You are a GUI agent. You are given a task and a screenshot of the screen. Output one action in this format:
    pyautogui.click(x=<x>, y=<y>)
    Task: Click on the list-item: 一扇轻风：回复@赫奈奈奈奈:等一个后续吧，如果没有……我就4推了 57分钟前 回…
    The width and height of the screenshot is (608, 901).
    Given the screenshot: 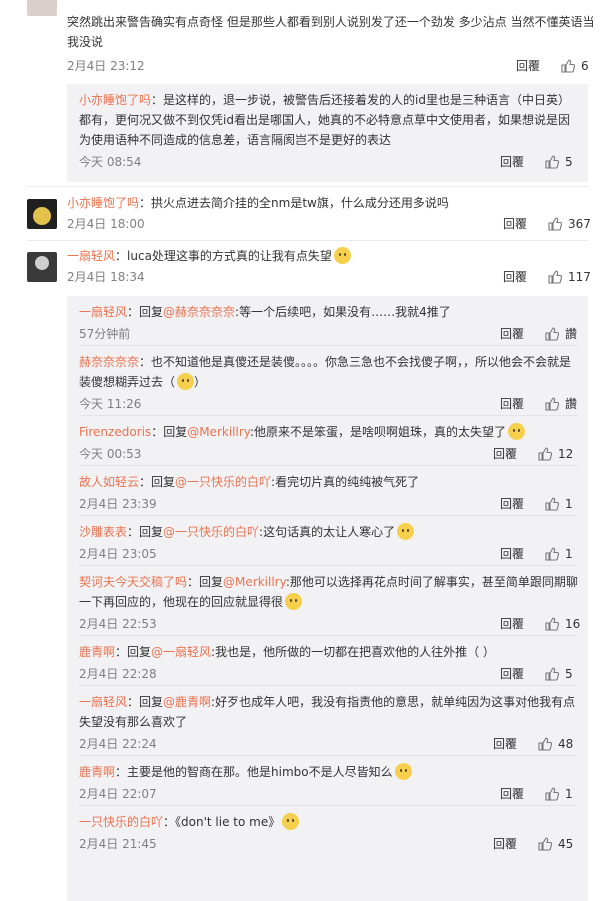 What is the action you would take?
    pyautogui.click(x=327, y=321)
    